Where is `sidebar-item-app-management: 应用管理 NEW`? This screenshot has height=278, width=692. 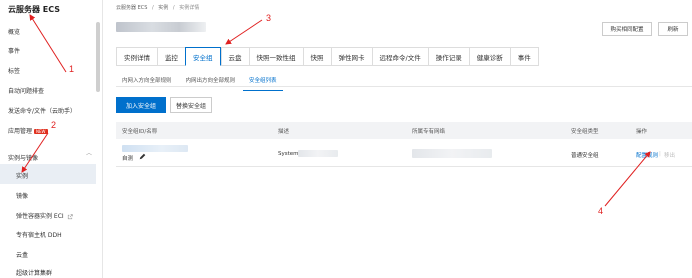
sidebar-item-app-management: 应用管理 NEW is located at coordinates (28, 130).